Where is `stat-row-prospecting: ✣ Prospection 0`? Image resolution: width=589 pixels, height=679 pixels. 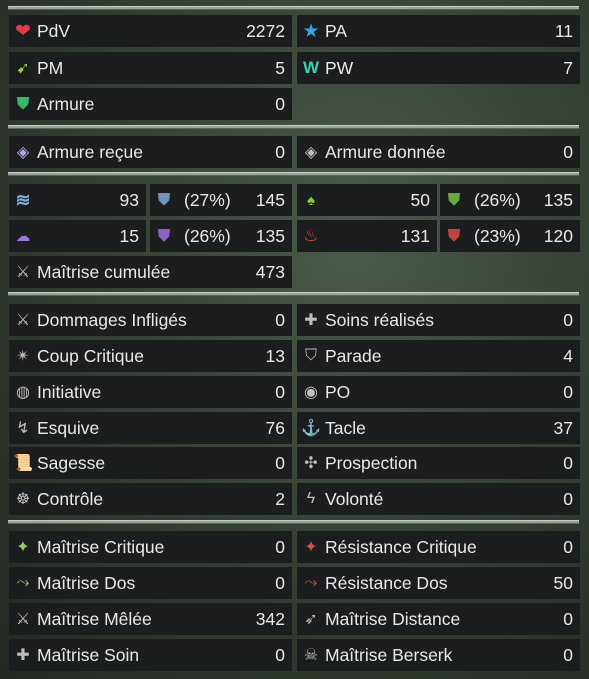
stat-row-prospecting: ✣ Prospection 0 is located at coordinates (438, 463).